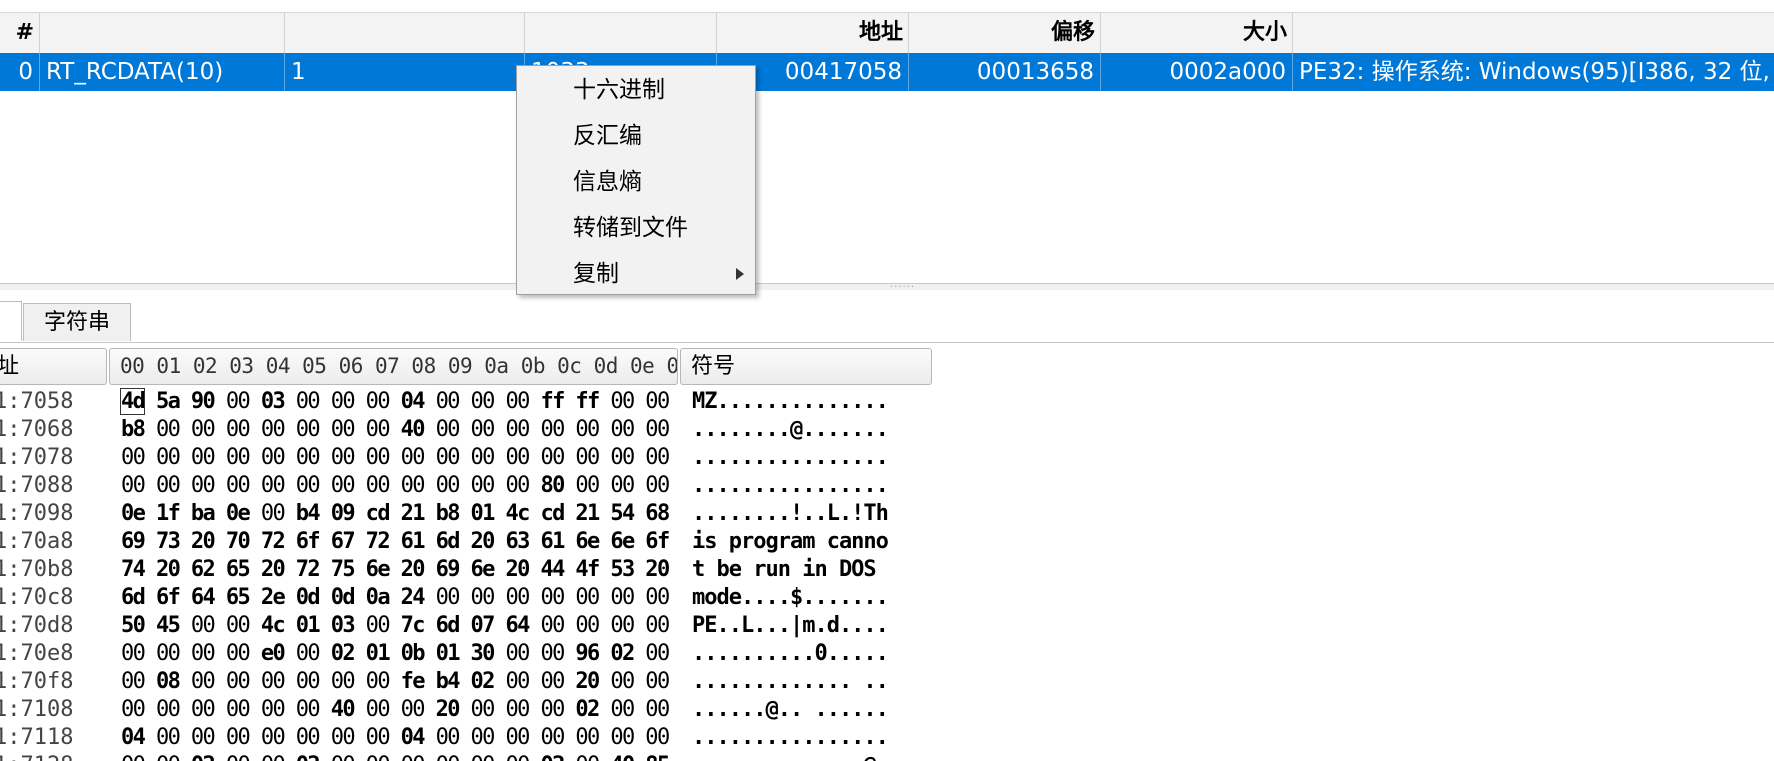 The image size is (1774, 761). Describe the element at coordinates (168, 625) in the screenshot. I see `hex-byte: 45` at that location.